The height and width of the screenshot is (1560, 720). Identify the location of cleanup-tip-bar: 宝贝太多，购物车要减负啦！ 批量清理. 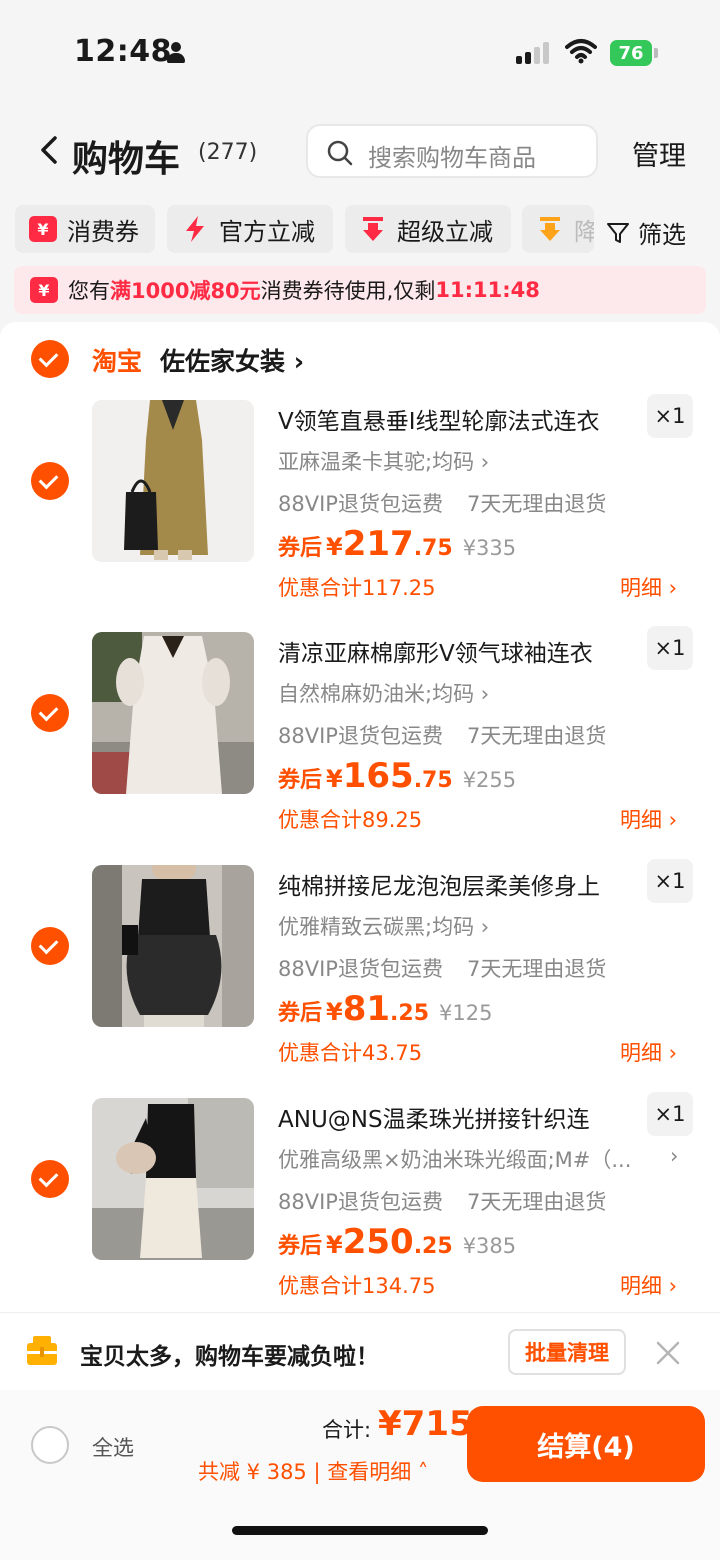
(360, 1351).